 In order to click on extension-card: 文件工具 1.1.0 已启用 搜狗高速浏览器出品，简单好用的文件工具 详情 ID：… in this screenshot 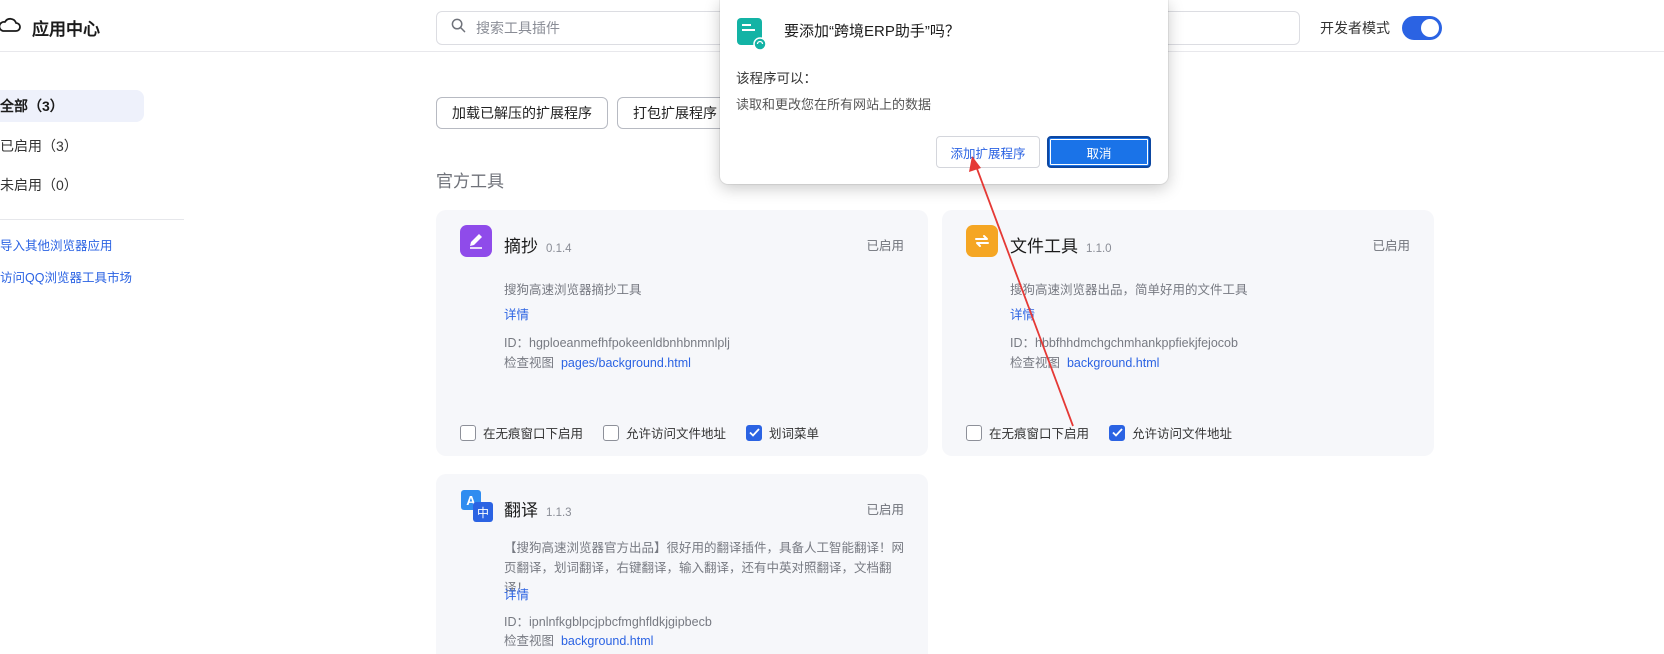, I will do `click(1188, 333)`.